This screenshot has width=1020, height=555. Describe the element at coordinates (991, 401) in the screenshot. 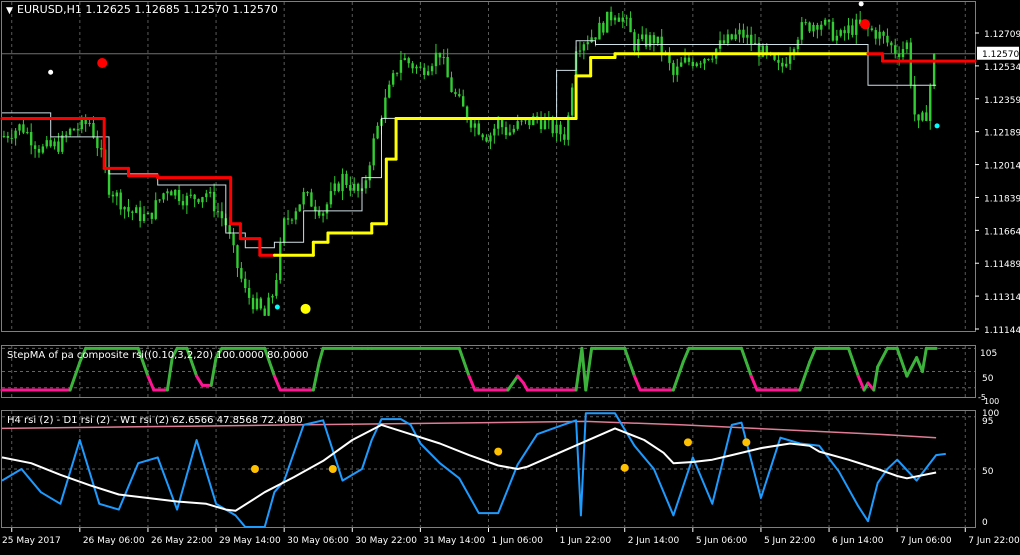

I see `osc-level-label: 100` at that location.